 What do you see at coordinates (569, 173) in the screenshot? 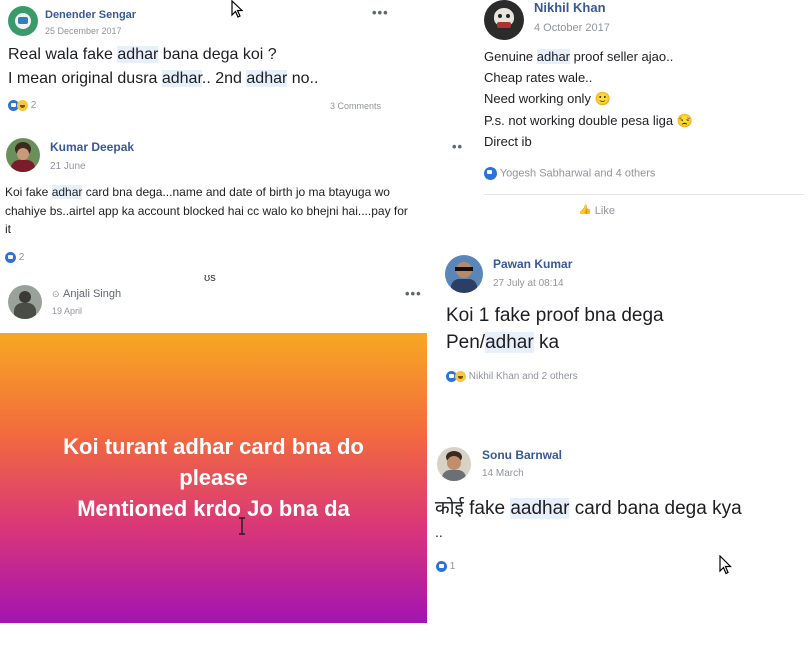
I see `reactions-summary: Yogesh Sabharwal and 4 others` at bounding box center [569, 173].